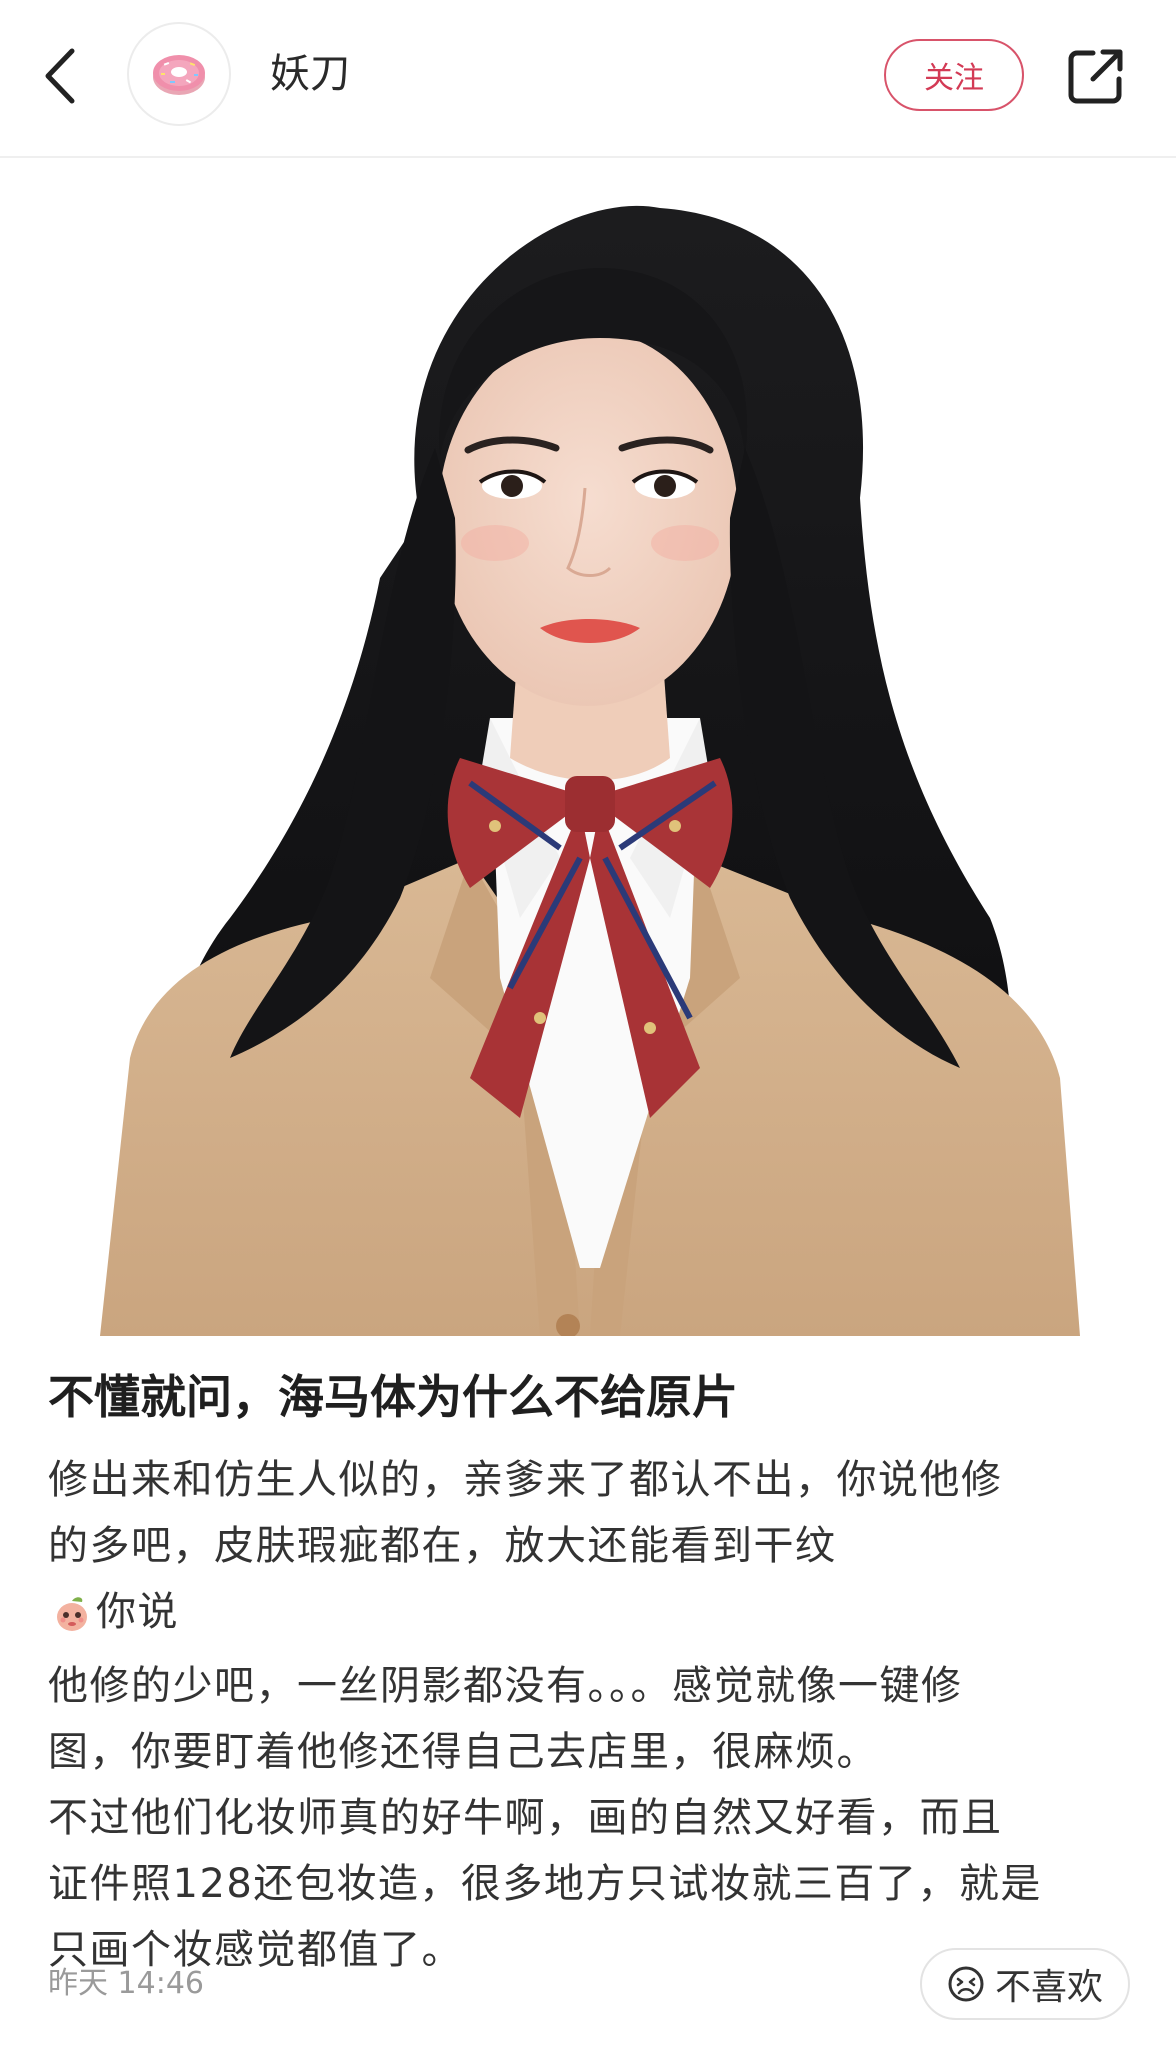 This screenshot has height=2057, width=1176. What do you see at coordinates (126, 1983) in the screenshot?
I see `post-timestamp: 昨天 14:46` at bounding box center [126, 1983].